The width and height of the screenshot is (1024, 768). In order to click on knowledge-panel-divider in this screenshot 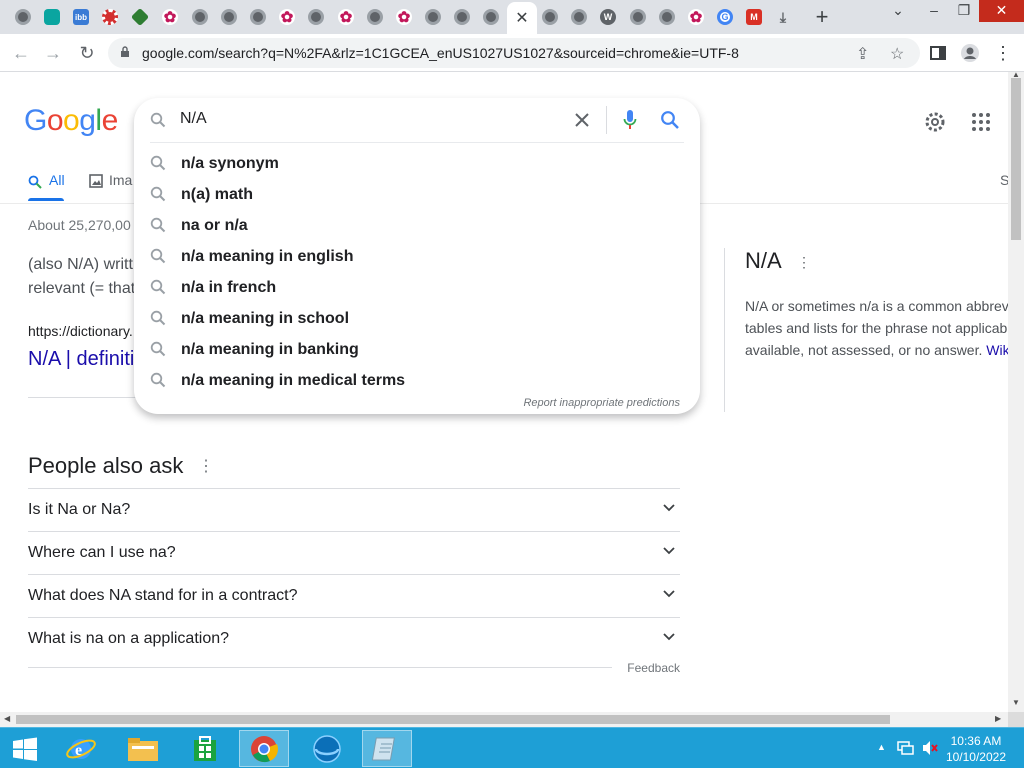, I will do `click(724, 330)`.